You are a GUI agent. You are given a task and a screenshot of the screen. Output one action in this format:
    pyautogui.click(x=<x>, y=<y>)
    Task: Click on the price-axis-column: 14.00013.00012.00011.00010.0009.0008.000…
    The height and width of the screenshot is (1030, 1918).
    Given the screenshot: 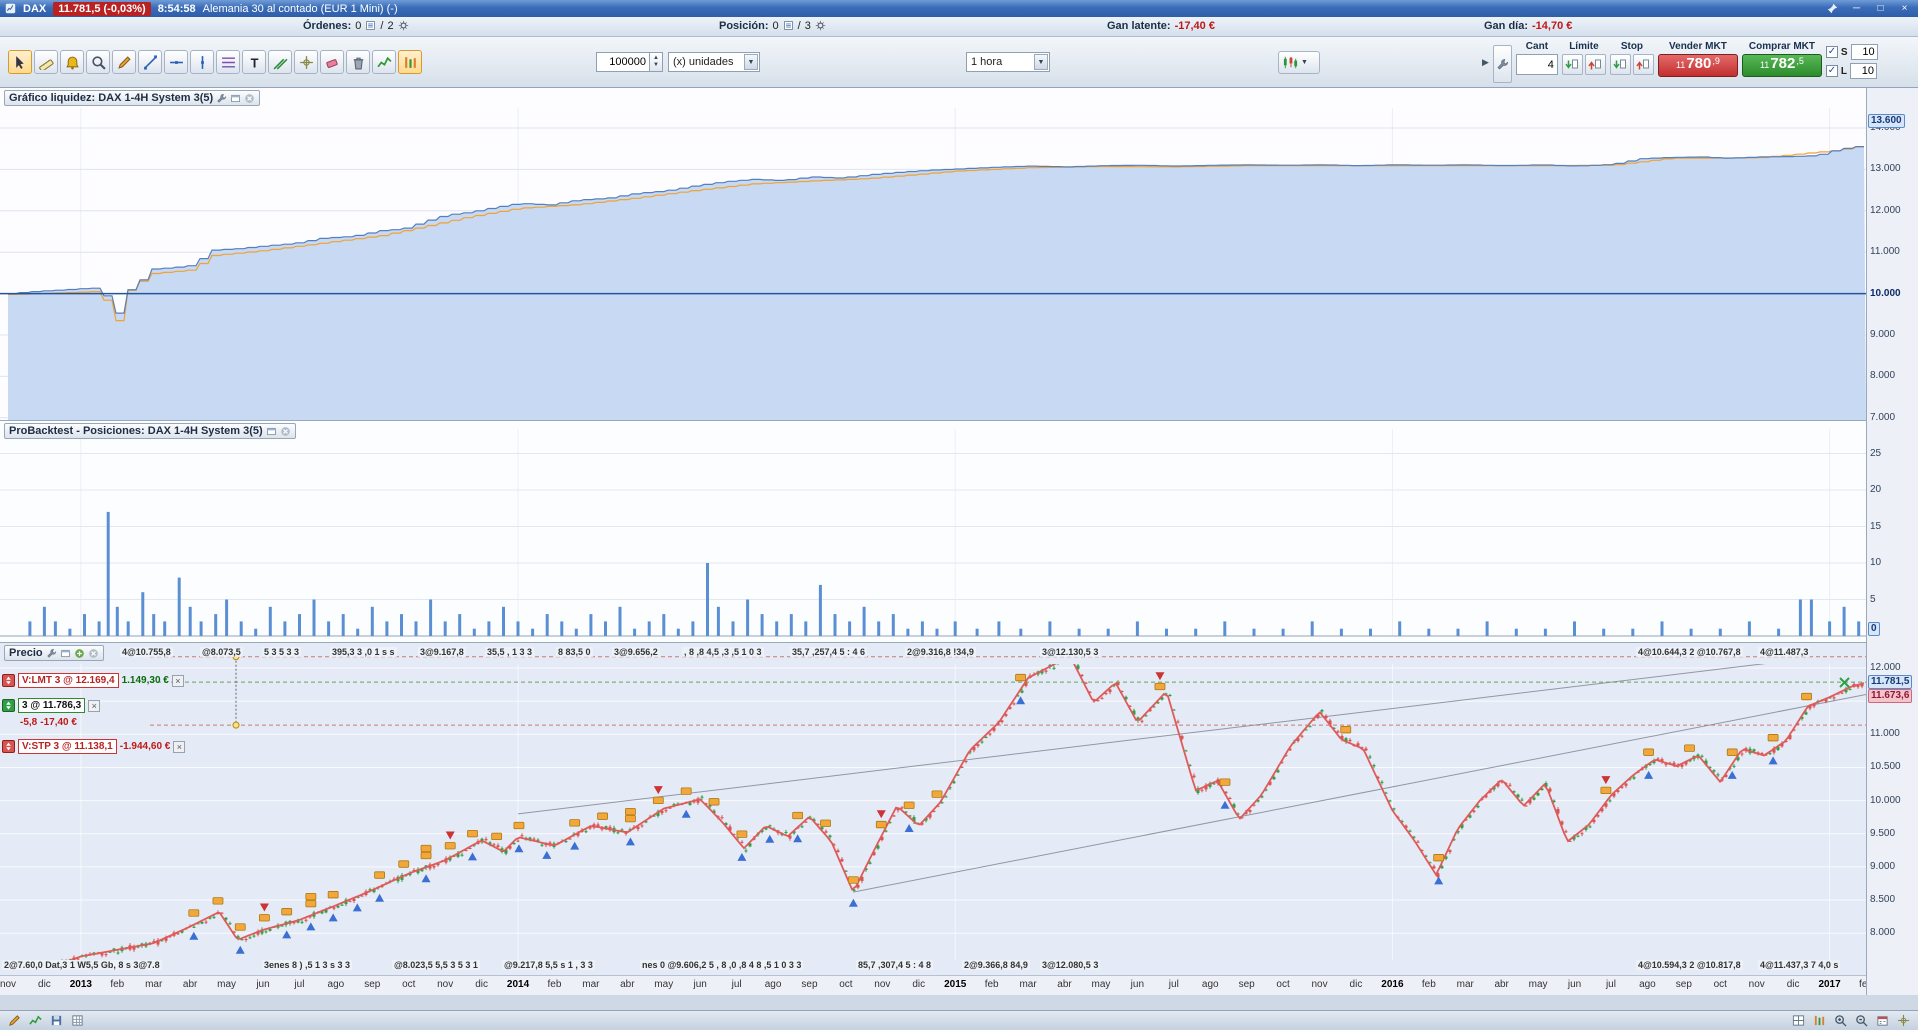 What is the action you would take?
    pyautogui.click(x=1892, y=541)
    